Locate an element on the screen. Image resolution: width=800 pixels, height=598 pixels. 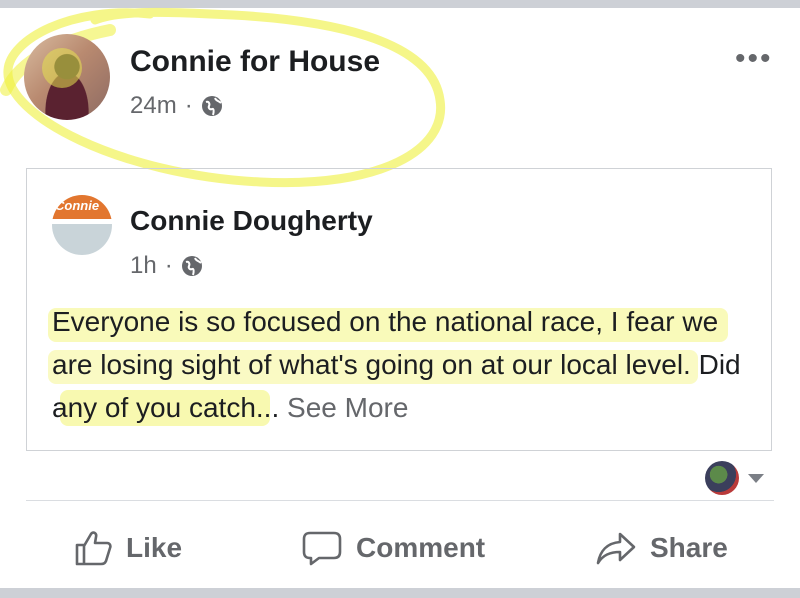
shared-post-time: 1h is located at coordinates (143, 266).